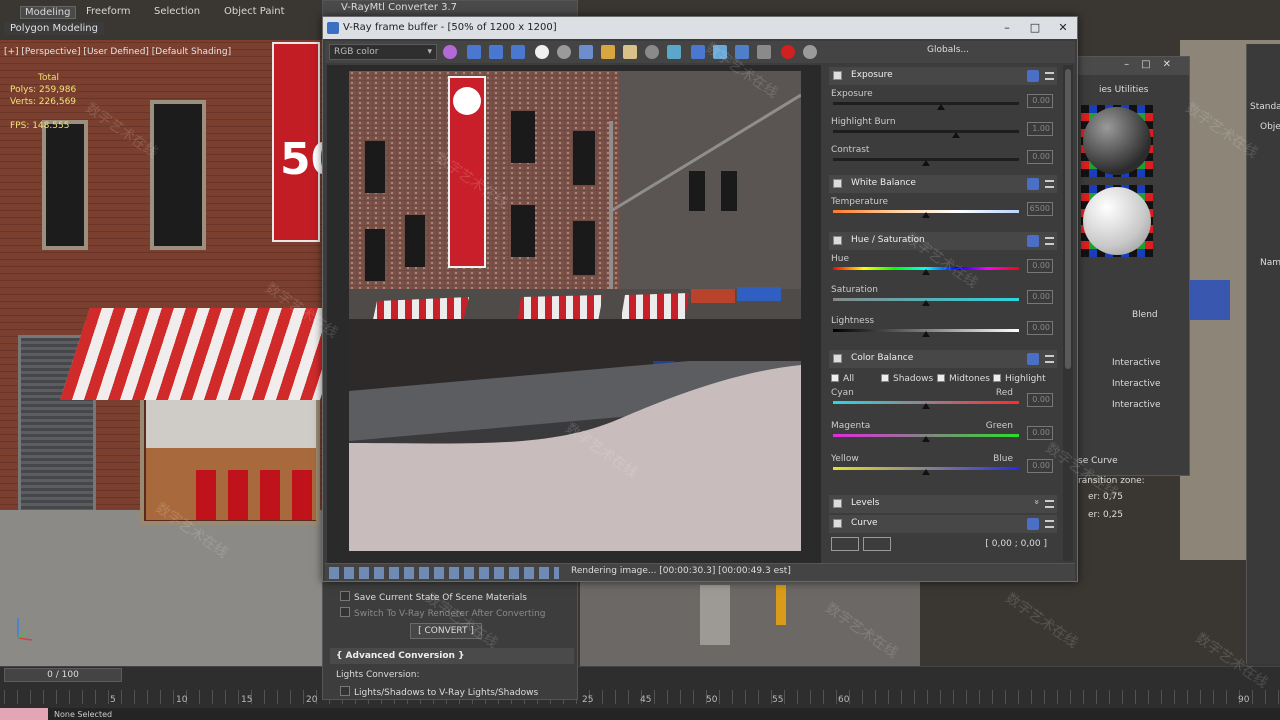 Image resolution: width=1280 pixels, height=720 pixels. Describe the element at coordinates (383, 52) in the screenshot. I see `channel-select: RGB color` at that location.